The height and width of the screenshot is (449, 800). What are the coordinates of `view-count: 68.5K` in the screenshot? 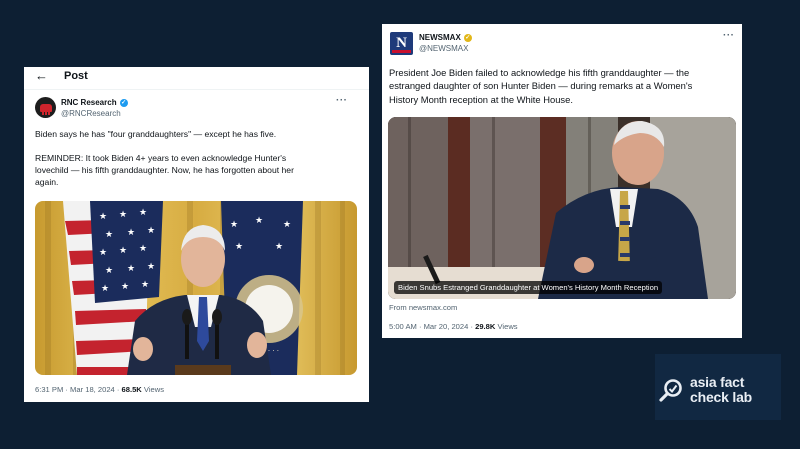 It's located at (131, 389).